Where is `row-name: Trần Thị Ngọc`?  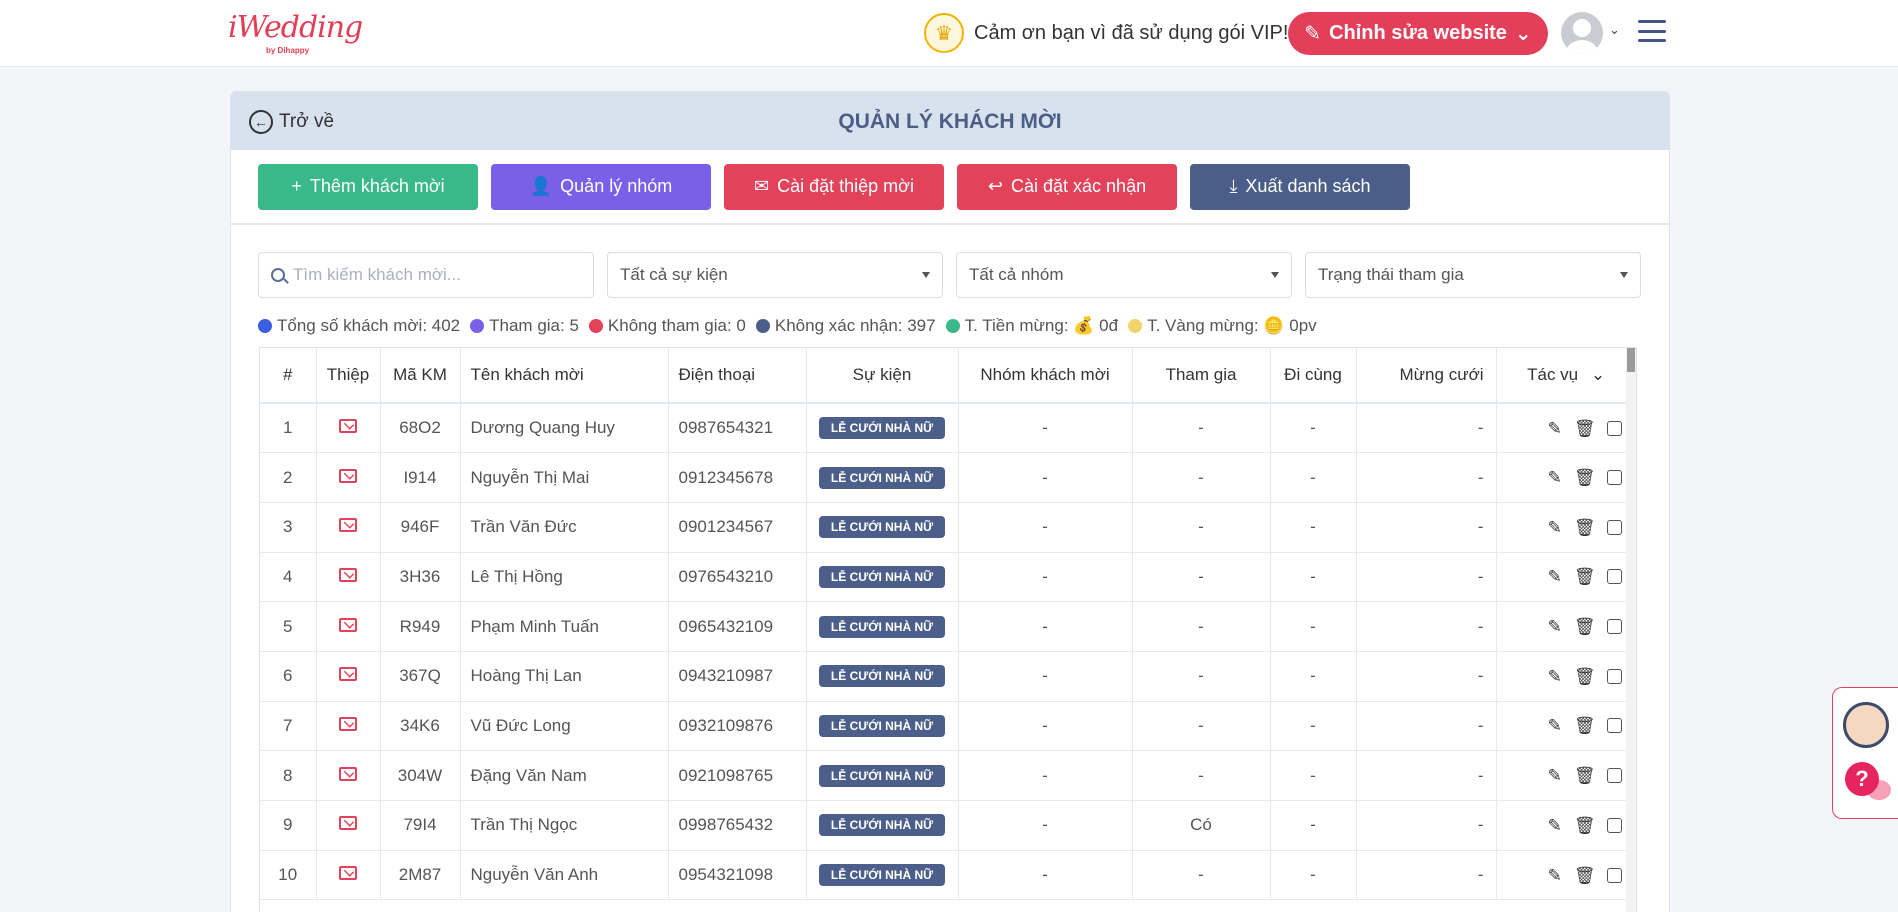 row-name: Trần Thị Ngọc is located at coordinates (564, 825).